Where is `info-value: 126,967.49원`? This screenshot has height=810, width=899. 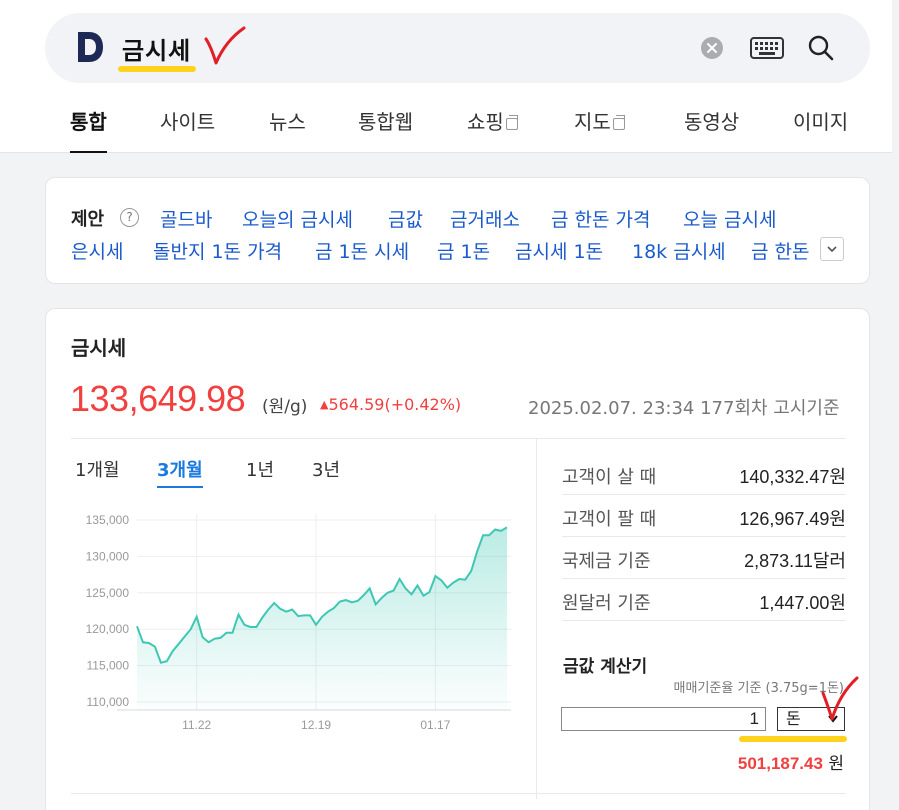 info-value: 126,967.49원 is located at coordinates (792, 519).